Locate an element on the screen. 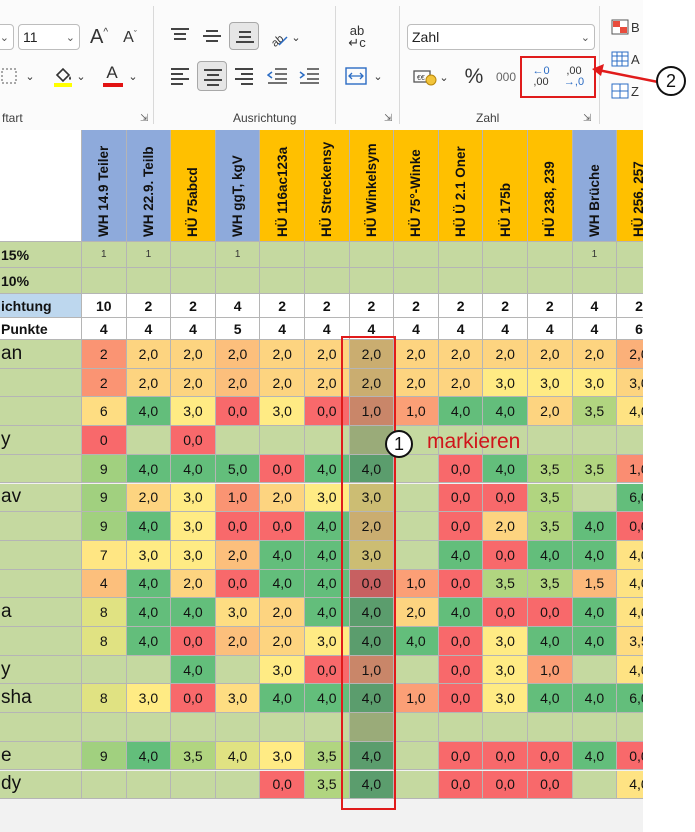 The height and width of the screenshot is (832, 695). score-cell: 6,0 is located at coordinates (630, 699).